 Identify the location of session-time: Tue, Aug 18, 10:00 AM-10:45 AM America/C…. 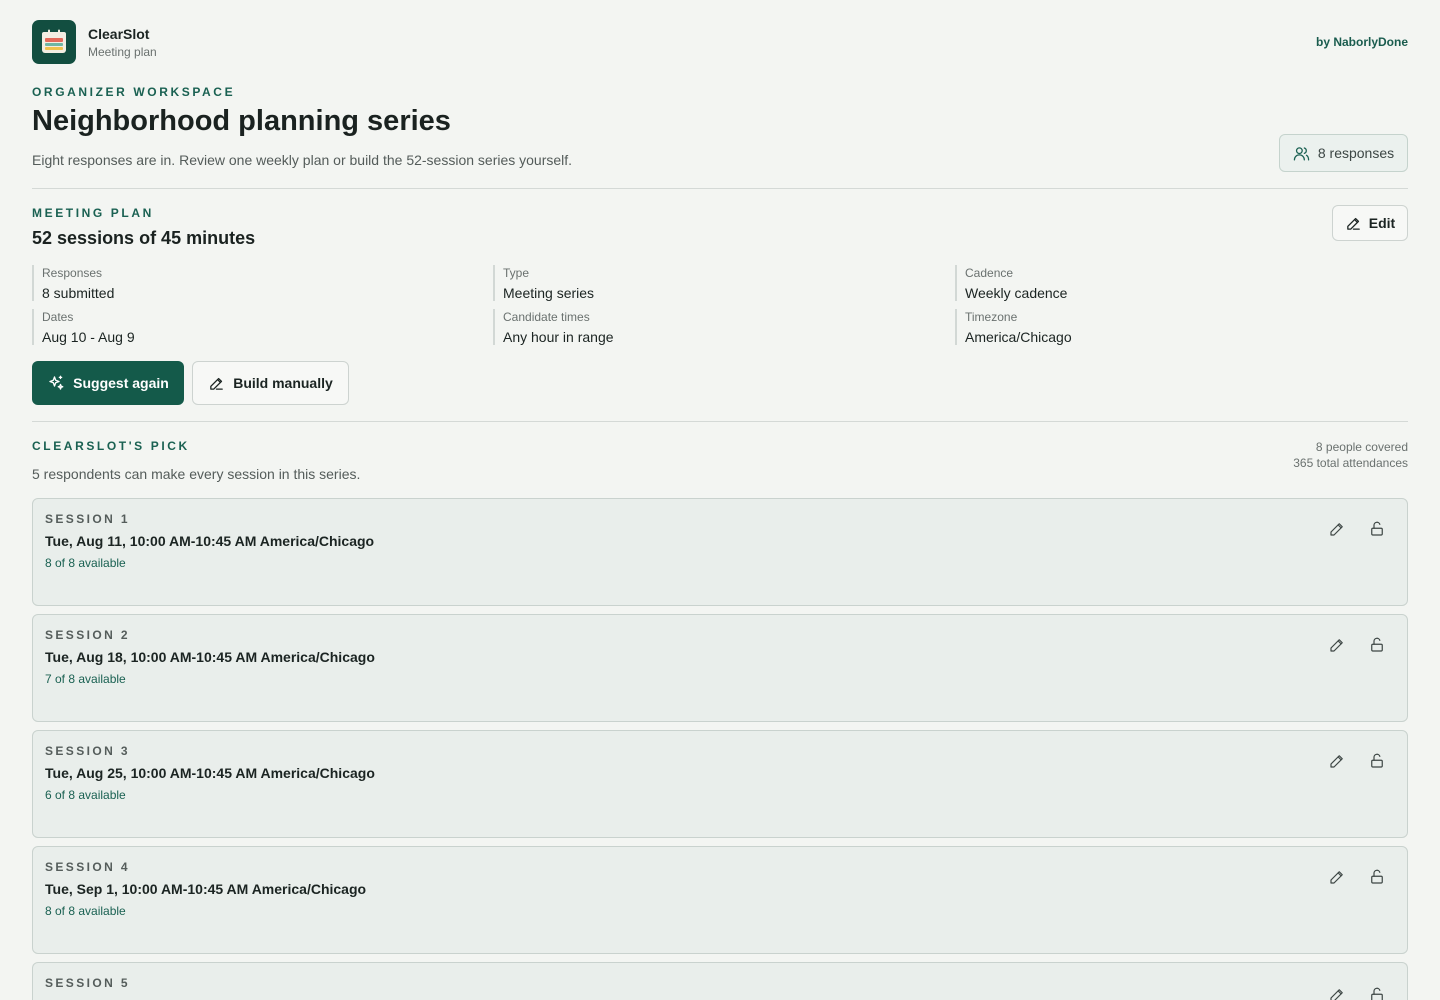
(210, 657).